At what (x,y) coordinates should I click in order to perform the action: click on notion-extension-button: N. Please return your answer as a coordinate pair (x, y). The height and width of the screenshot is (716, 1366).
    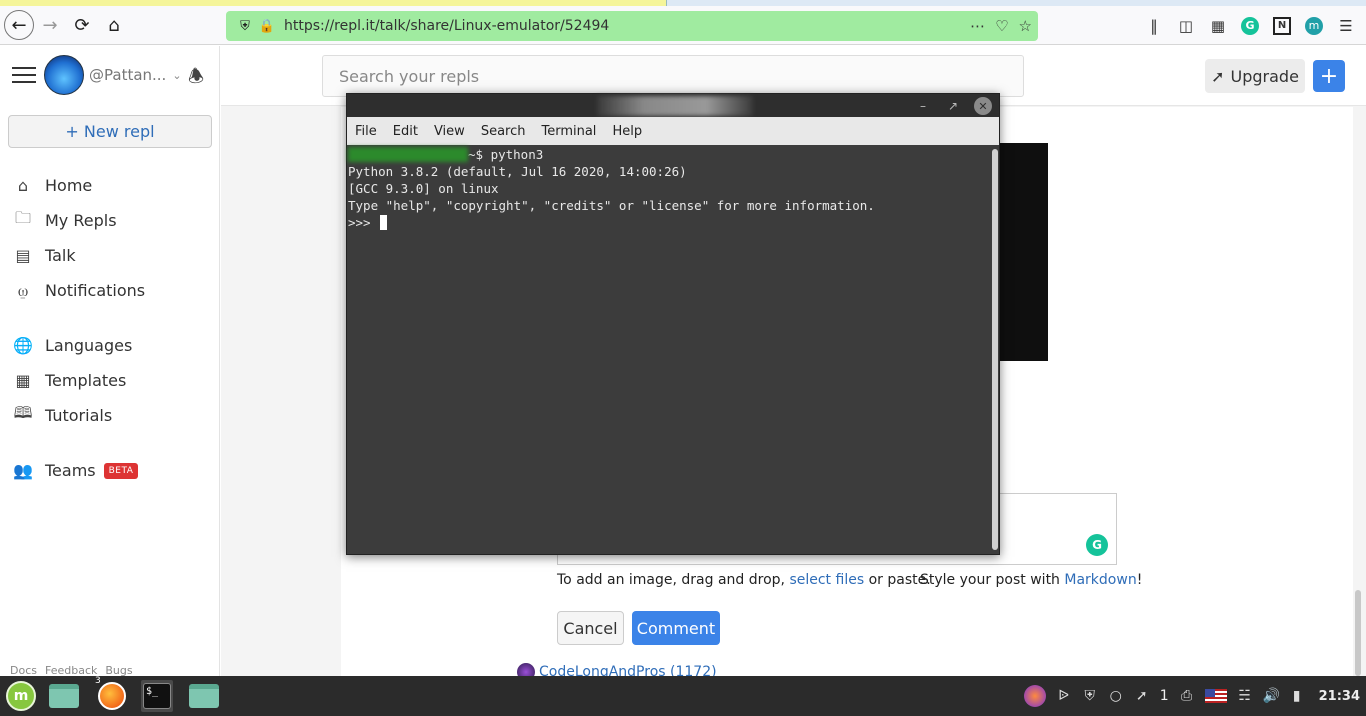
    Looking at the image, I should click on (1282, 26).